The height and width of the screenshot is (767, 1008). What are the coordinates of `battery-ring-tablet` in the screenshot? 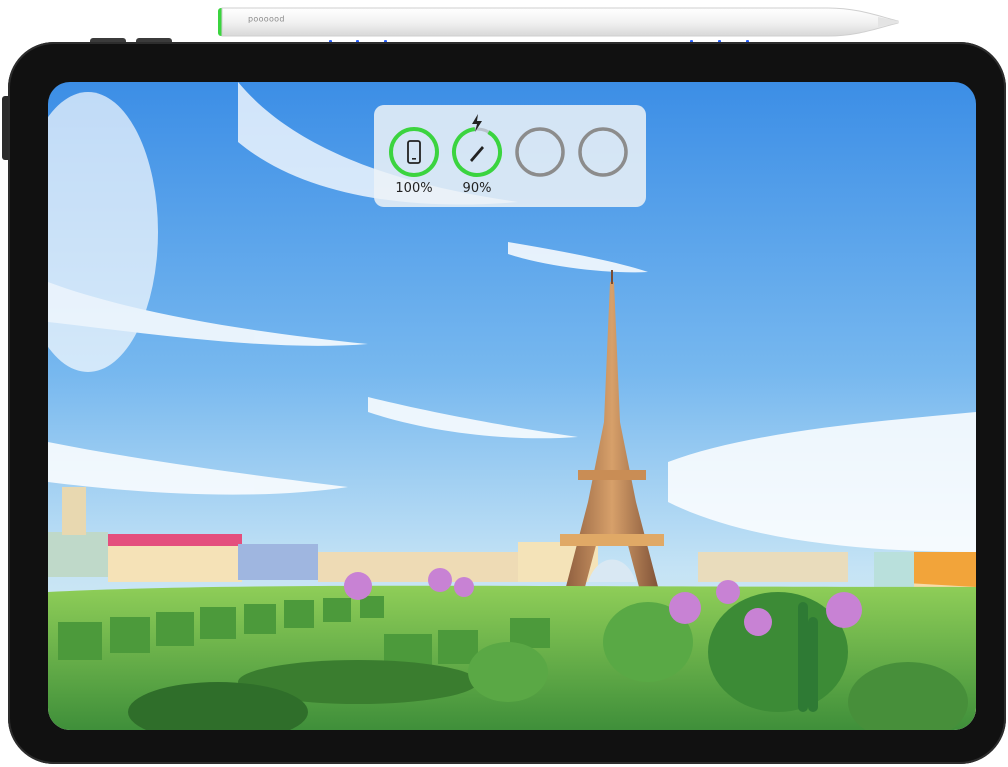 It's located at (414, 152).